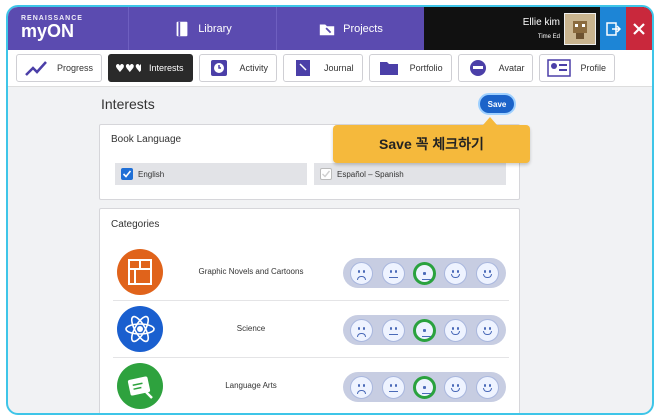 This screenshot has height=420, width=660. I want to click on language-option-english: English, so click(211, 174).